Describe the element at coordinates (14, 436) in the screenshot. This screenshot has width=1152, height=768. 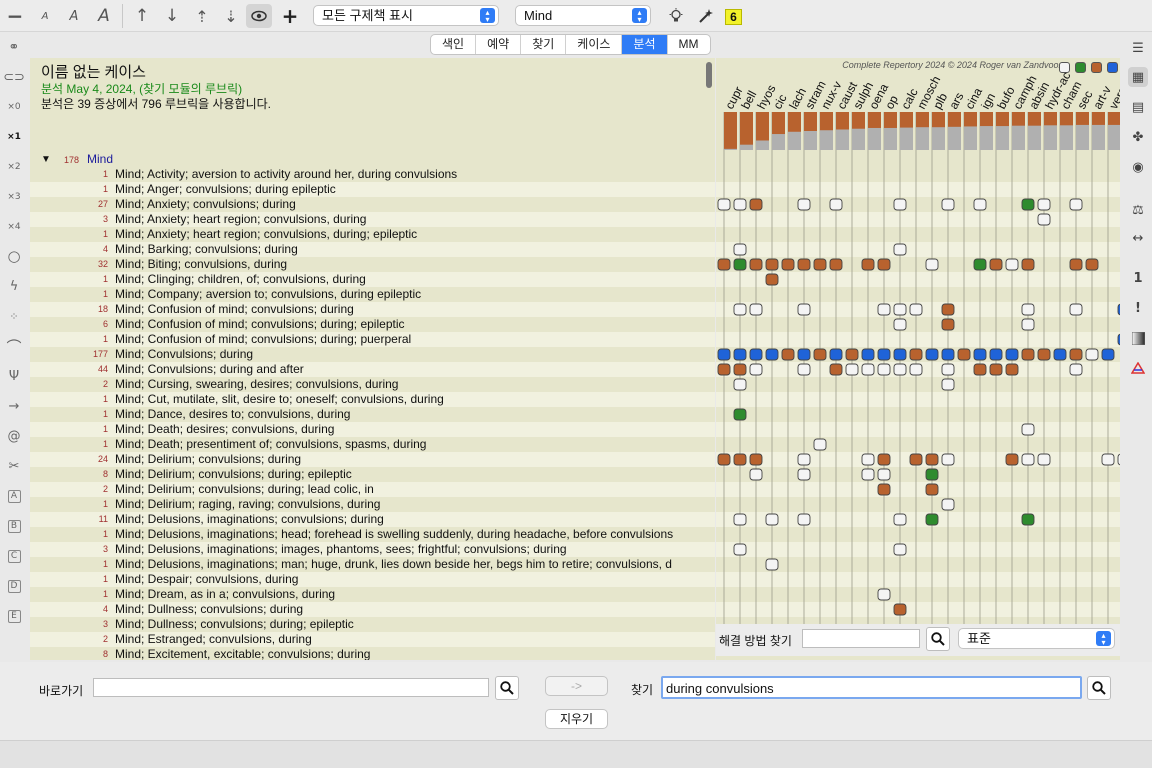
I see `spiral-icon: @` at that location.